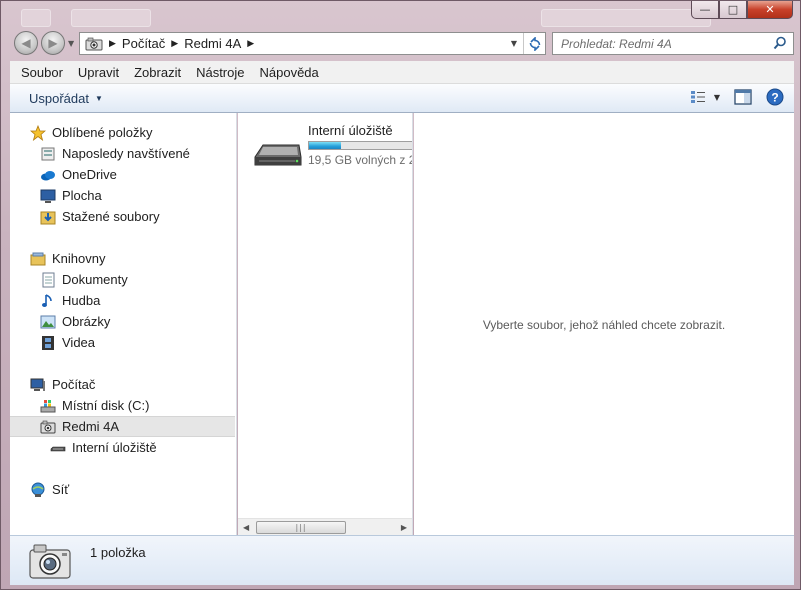  Describe the element at coordinates (220, 72) in the screenshot. I see `menu-tools: Nástroje` at that location.